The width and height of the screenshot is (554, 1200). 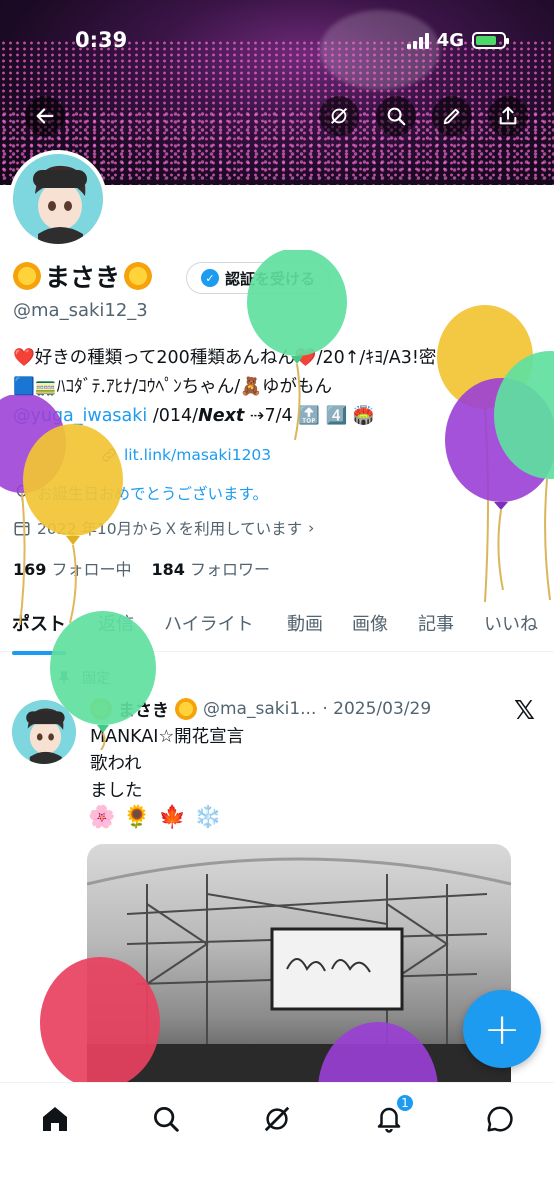 I want to click on edit-button, so click(x=452, y=116).